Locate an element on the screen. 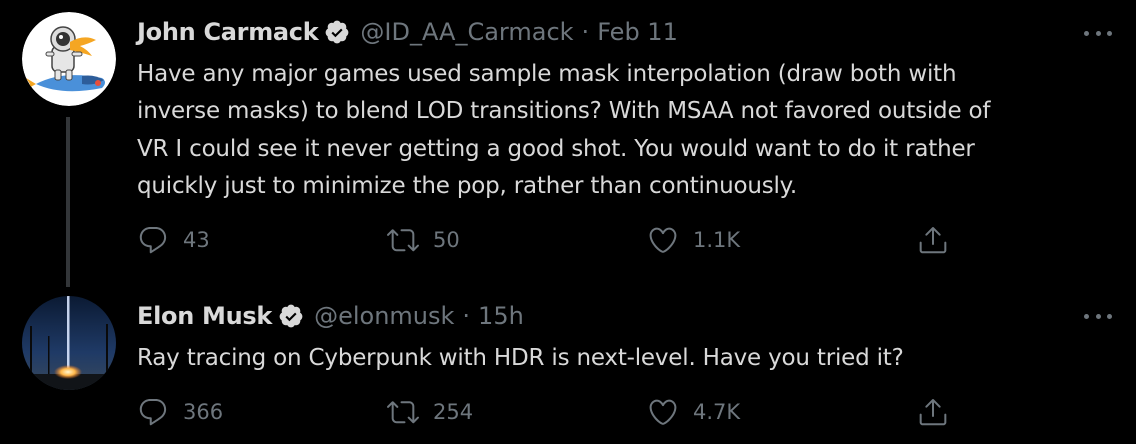  user-handle: @ID_AA_Carmack is located at coordinates (466, 32).